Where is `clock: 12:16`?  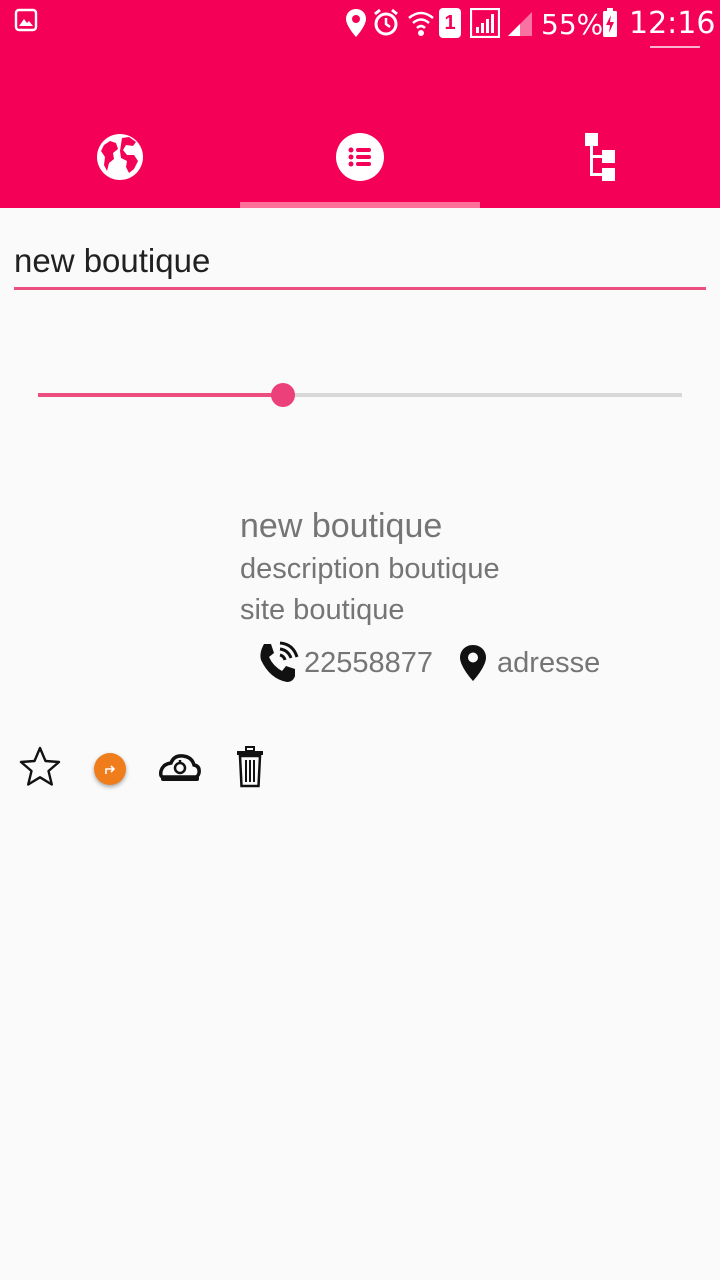 clock: 12:16 is located at coordinates (672, 23).